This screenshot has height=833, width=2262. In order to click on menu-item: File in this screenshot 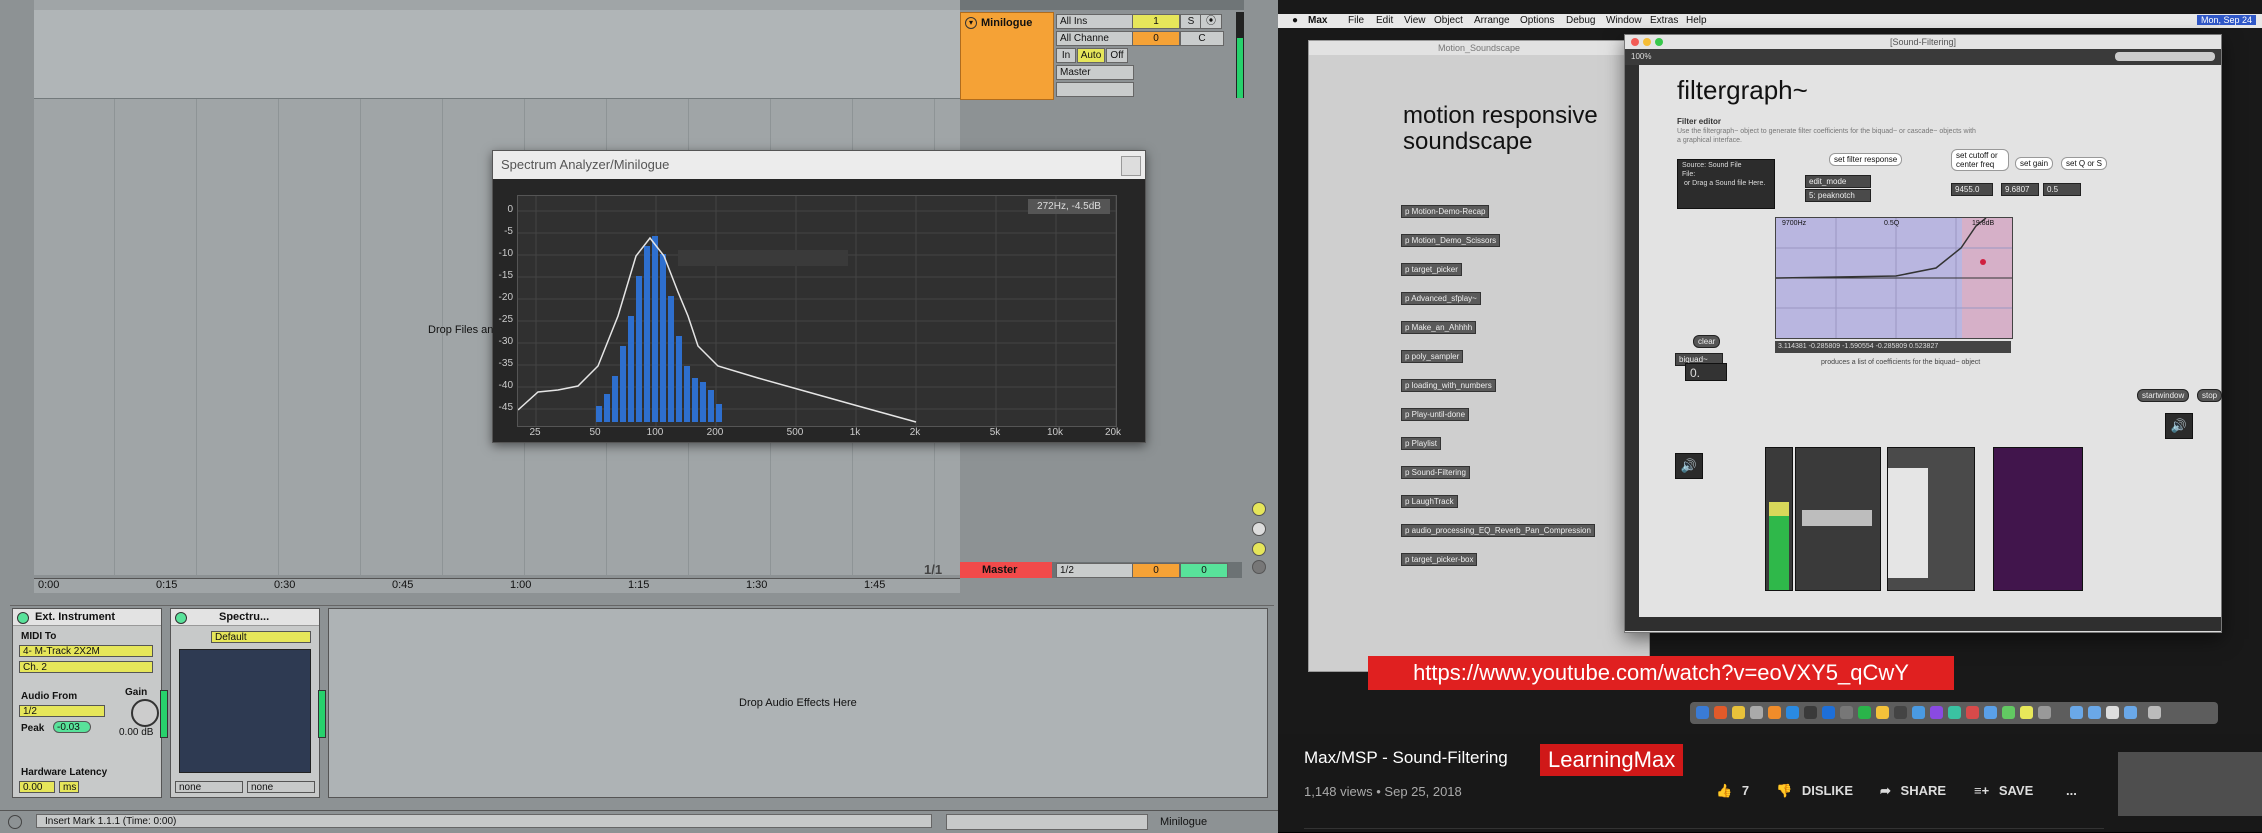, I will do `click(1356, 20)`.